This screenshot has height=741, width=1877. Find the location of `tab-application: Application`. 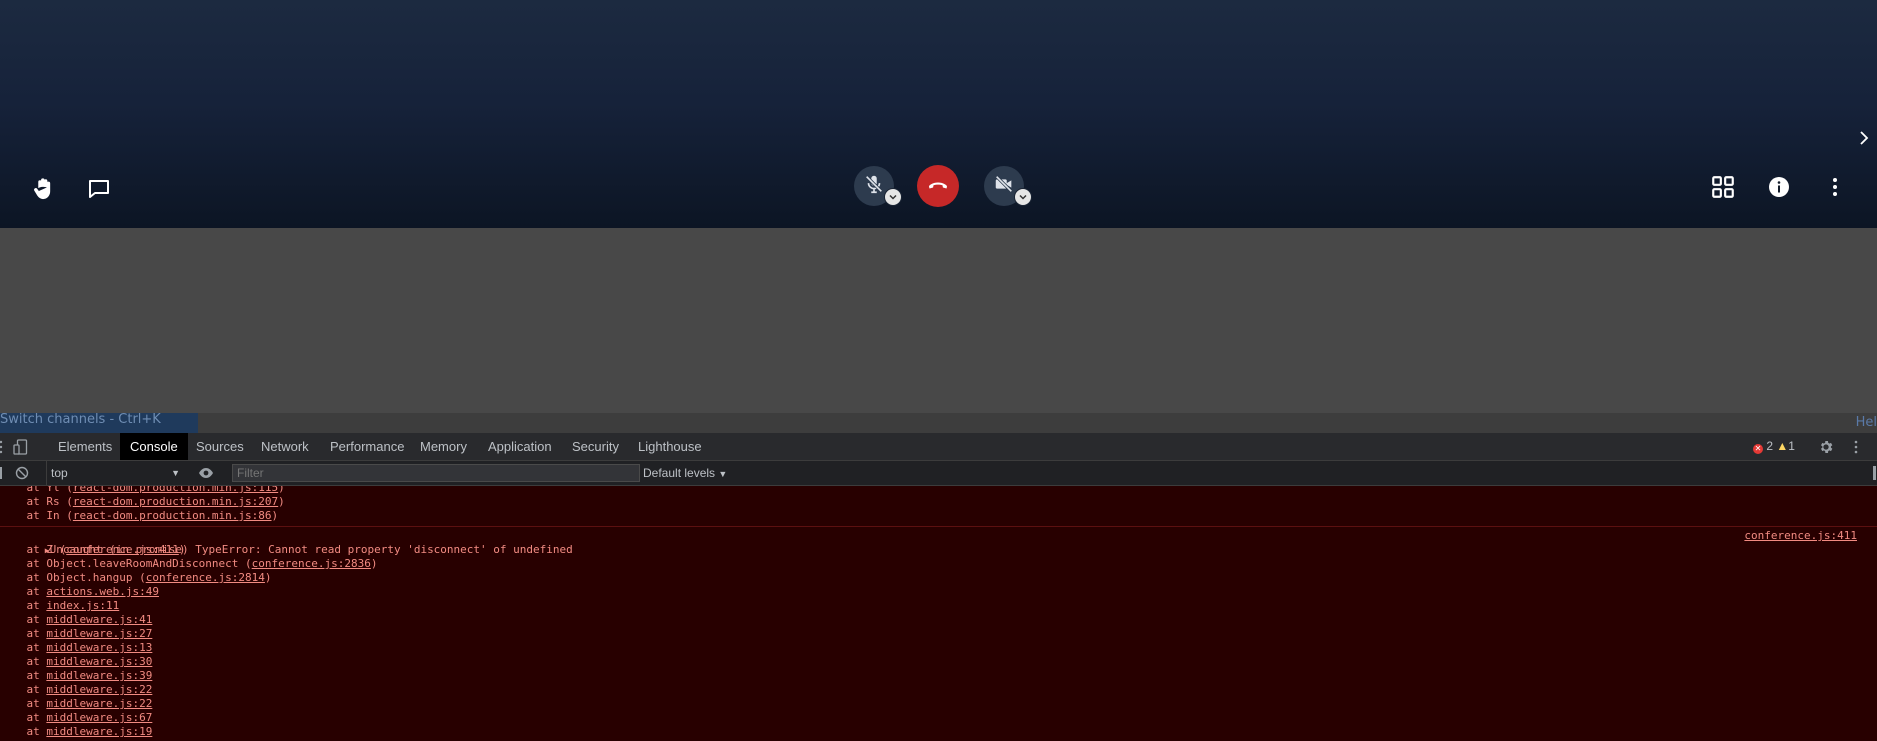

tab-application: Application is located at coordinates (520, 446).